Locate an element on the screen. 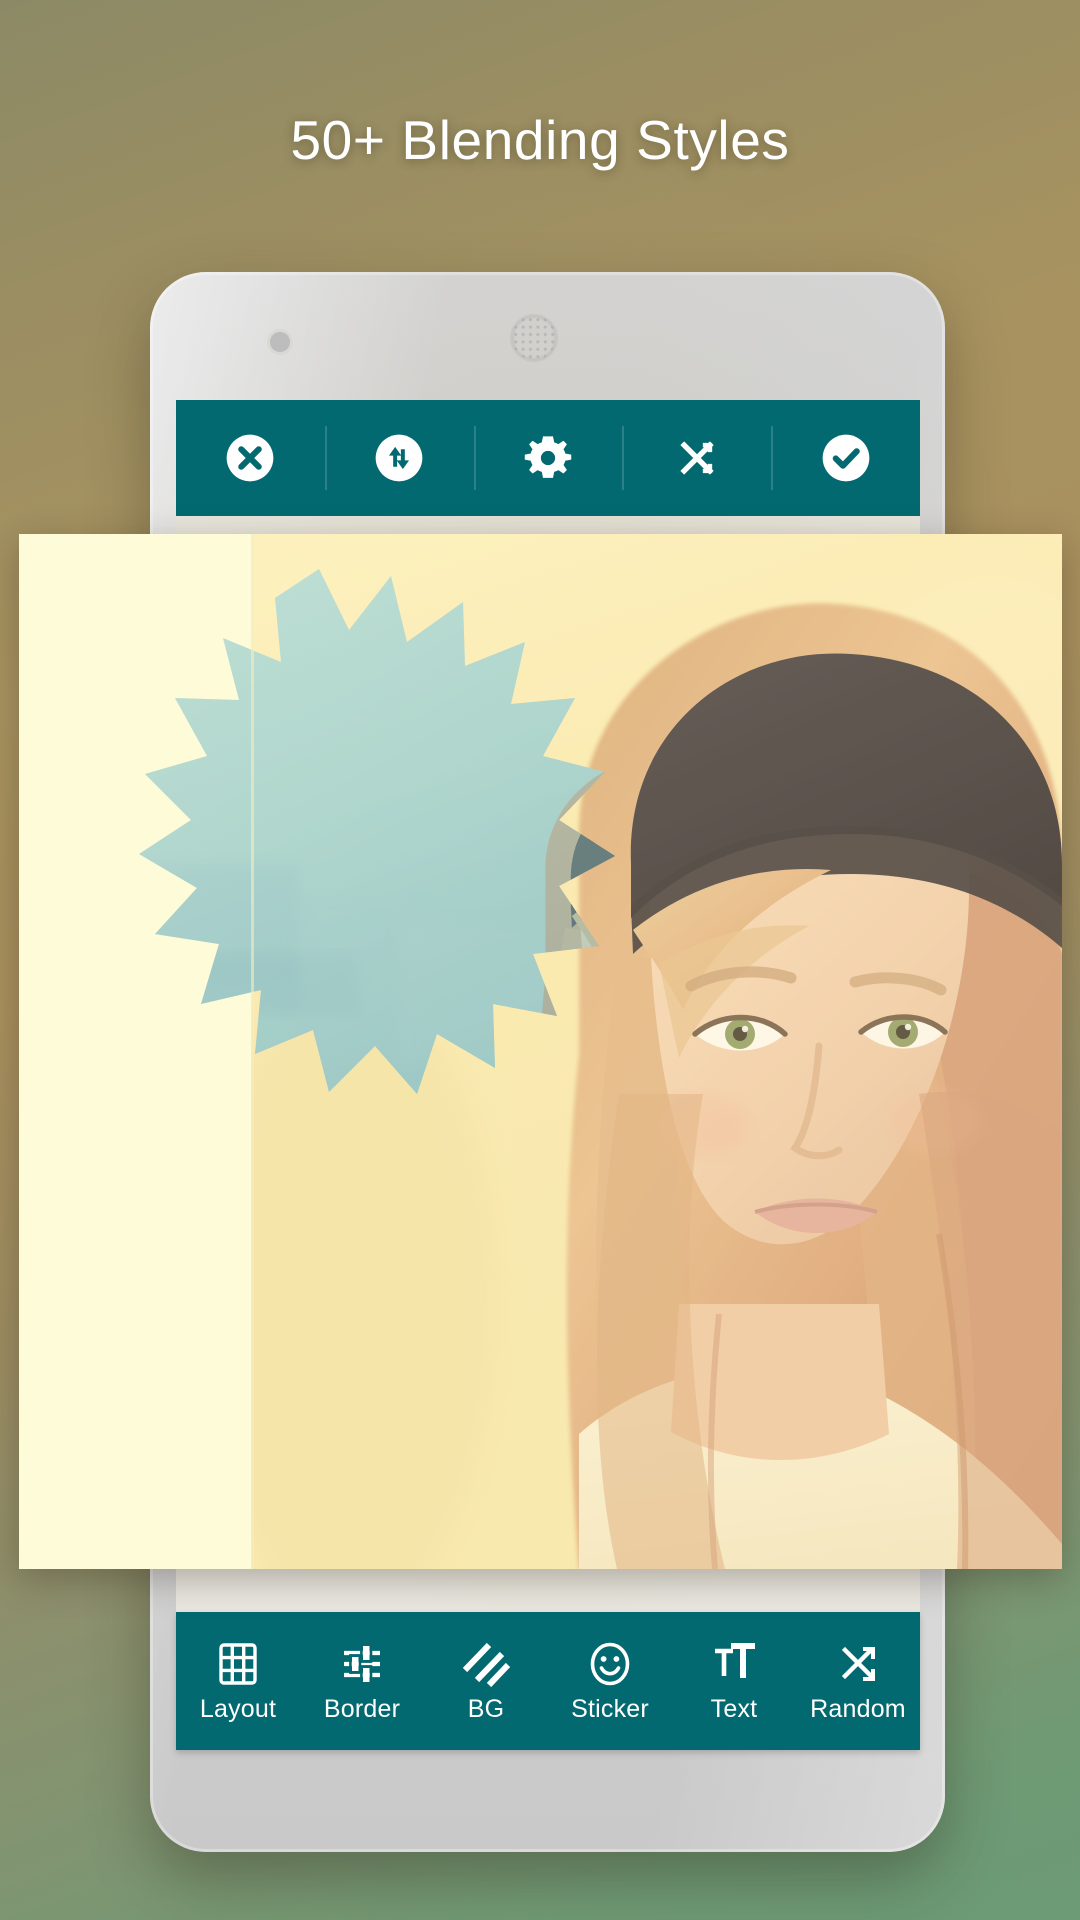 This screenshot has height=1920, width=1080. nav-item-layout: Layout is located at coordinates (238, 1681).